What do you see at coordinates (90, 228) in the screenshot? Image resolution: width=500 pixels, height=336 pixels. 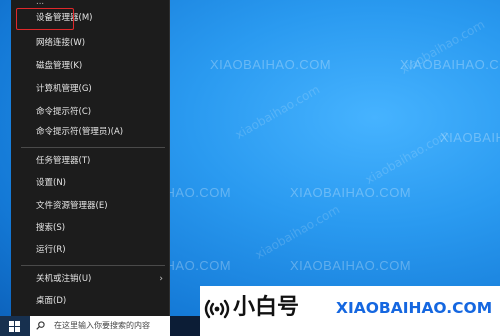 I see `menu-item-search: 搜索(S)` at bounding box center [90, 228].